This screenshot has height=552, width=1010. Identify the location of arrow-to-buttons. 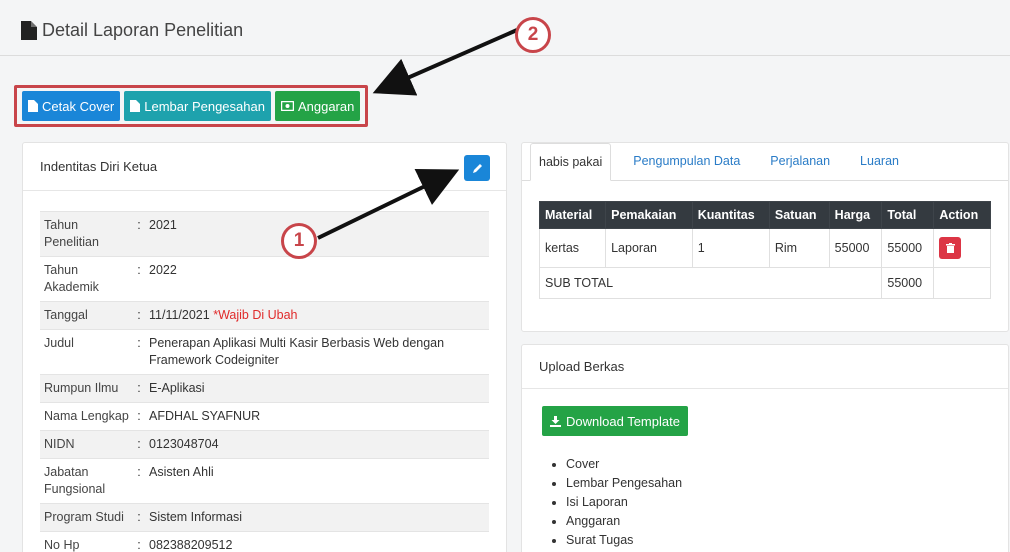
(445, 62).